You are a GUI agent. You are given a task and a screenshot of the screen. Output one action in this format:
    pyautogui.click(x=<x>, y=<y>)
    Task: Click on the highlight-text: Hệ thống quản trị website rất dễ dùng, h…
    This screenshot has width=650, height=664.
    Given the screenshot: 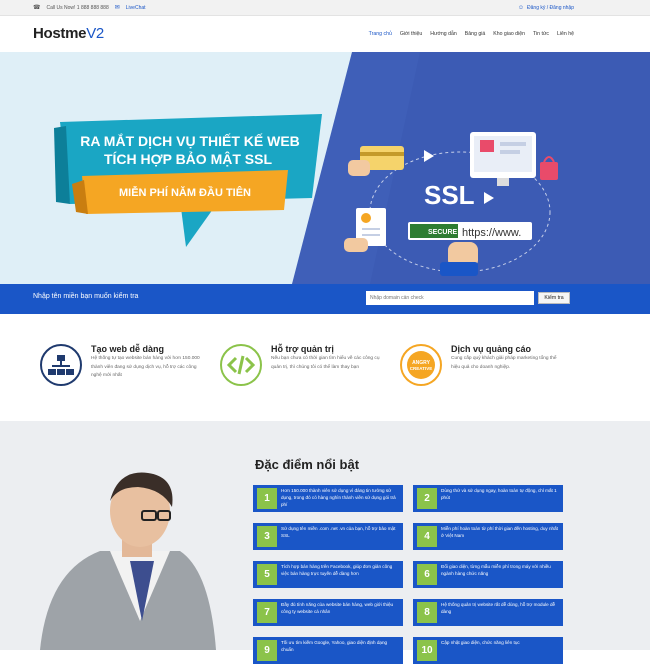 What is the action you would take?
    pyautogui.click(x=498, y=608)
    